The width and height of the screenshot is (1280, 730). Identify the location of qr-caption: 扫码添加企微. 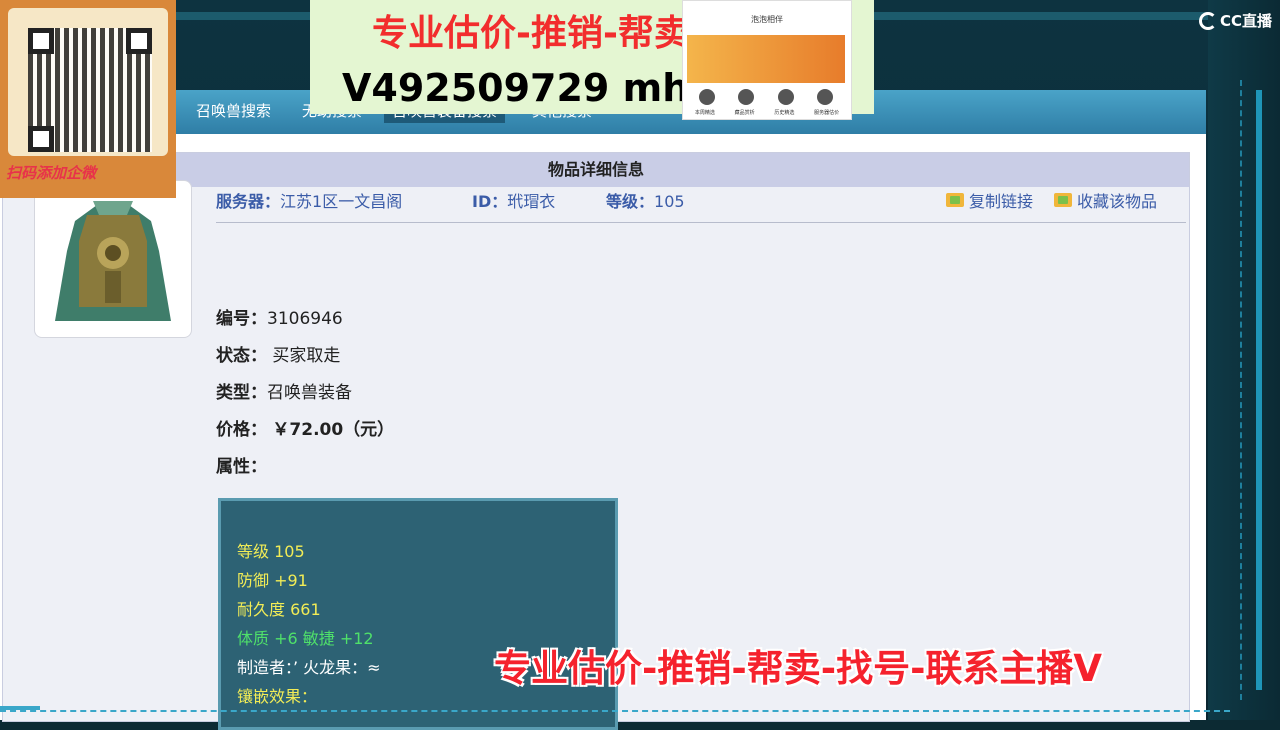
(51, 173).